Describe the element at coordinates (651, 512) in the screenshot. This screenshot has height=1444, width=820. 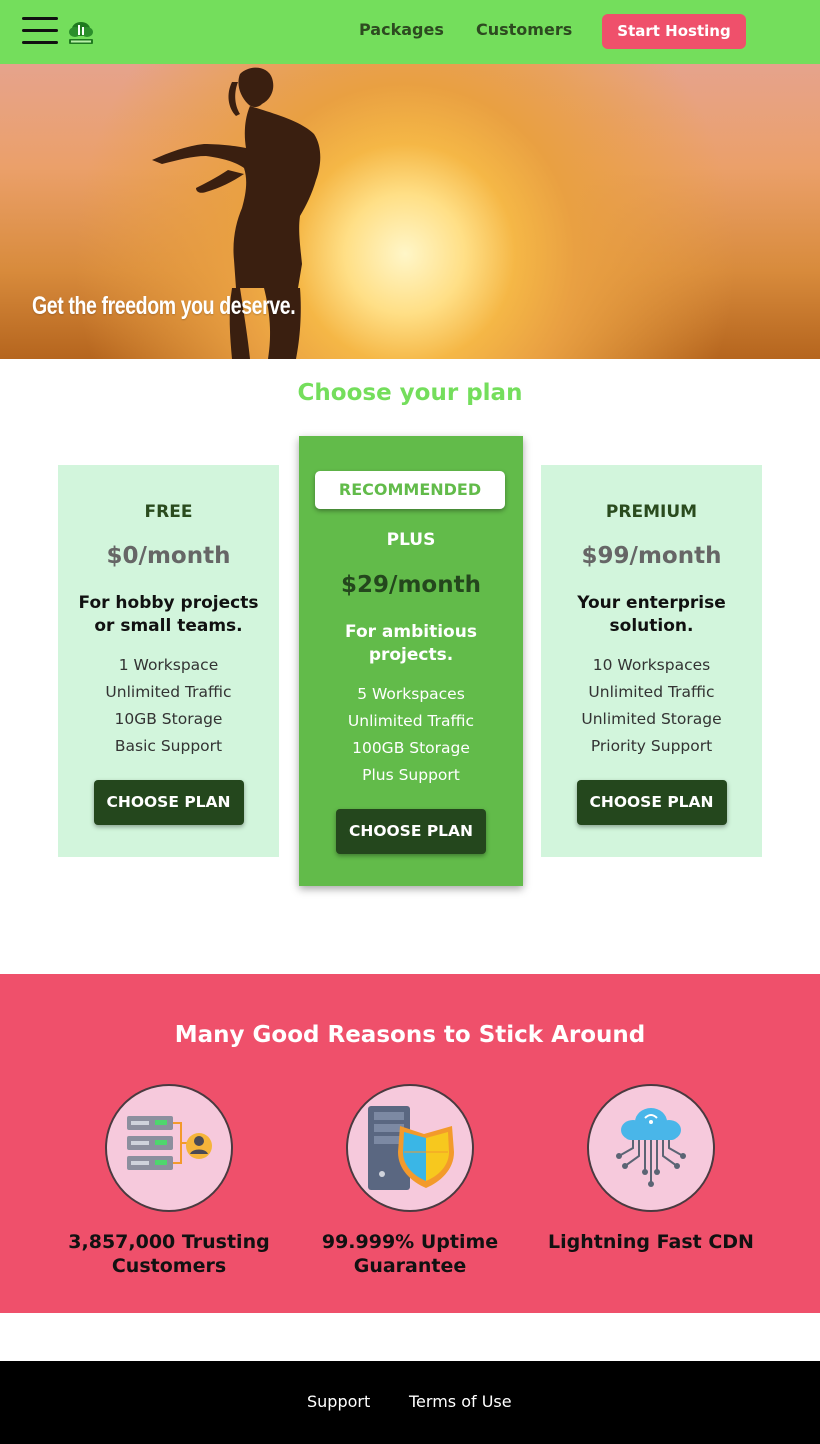
I see `plan-name: PREMIUM` at that location.